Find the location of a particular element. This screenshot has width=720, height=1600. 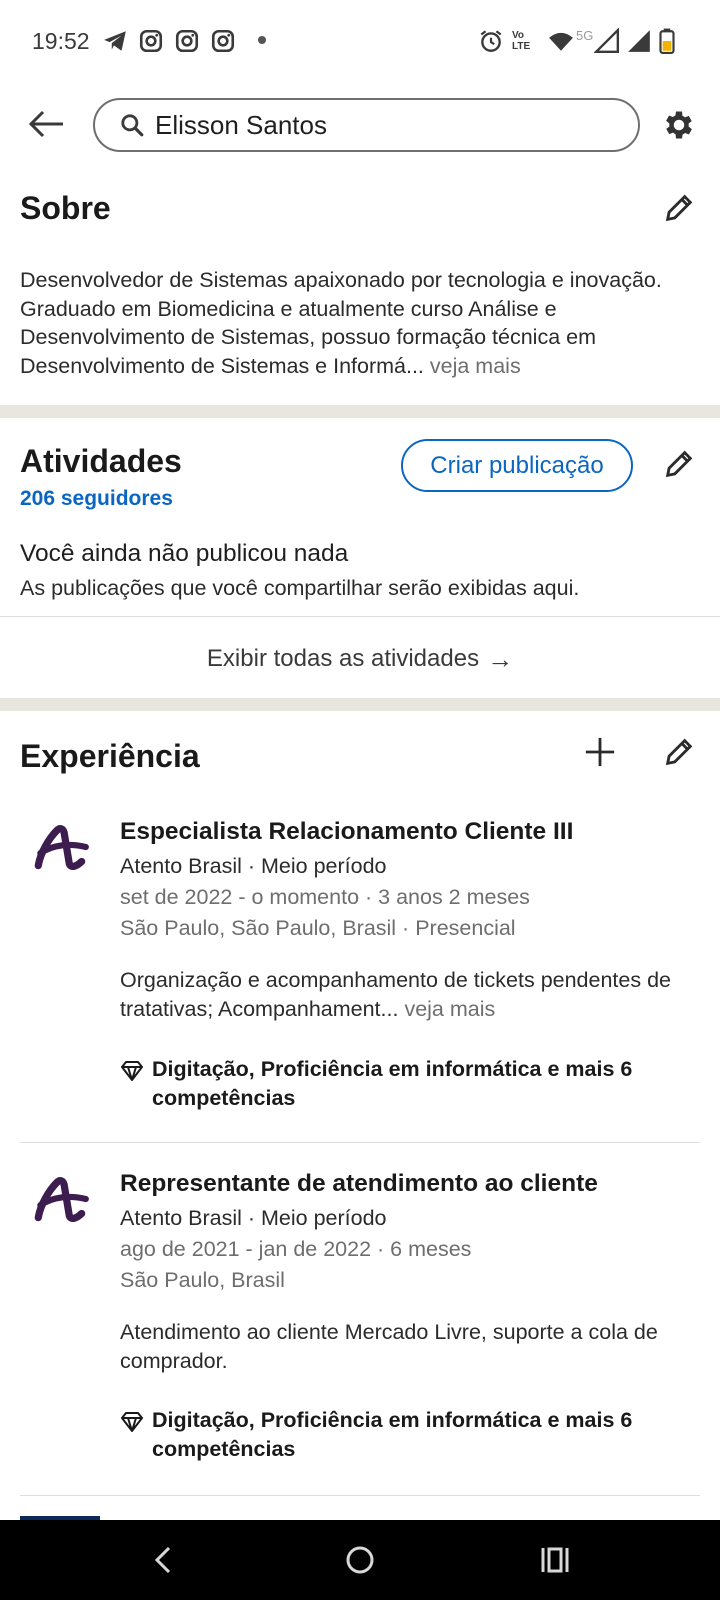

experience-title: Especialista Relacionamento Cliente III is located at coordinates (347, 831).